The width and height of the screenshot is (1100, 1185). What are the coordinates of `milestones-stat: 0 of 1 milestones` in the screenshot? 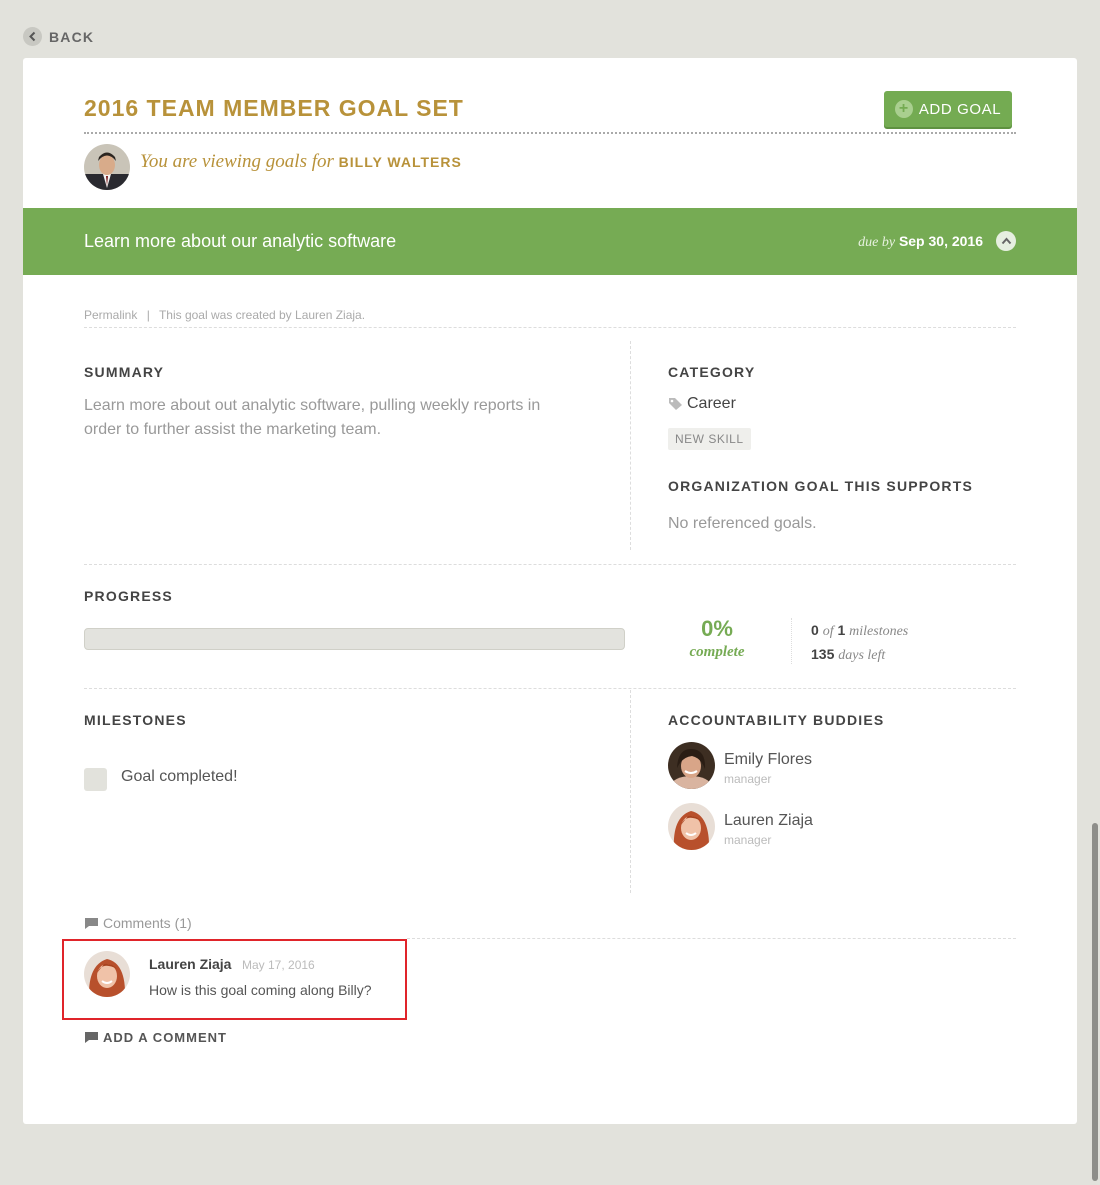 It's located at (859, 631).